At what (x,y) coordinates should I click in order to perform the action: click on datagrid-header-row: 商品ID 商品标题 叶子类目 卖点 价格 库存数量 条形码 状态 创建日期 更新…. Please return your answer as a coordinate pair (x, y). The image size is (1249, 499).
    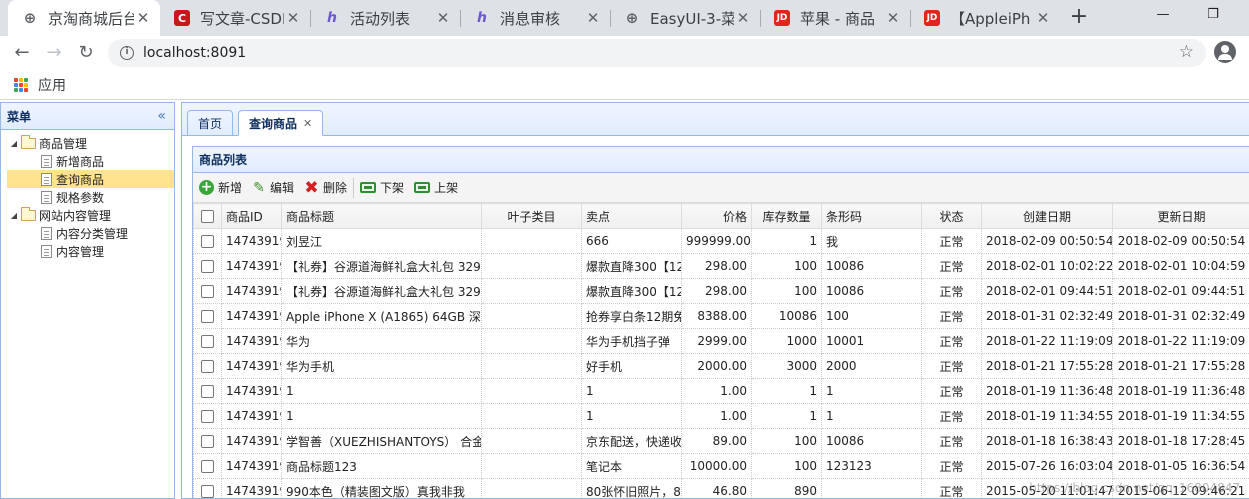
    Looking at the image, I should click on (721, 216).